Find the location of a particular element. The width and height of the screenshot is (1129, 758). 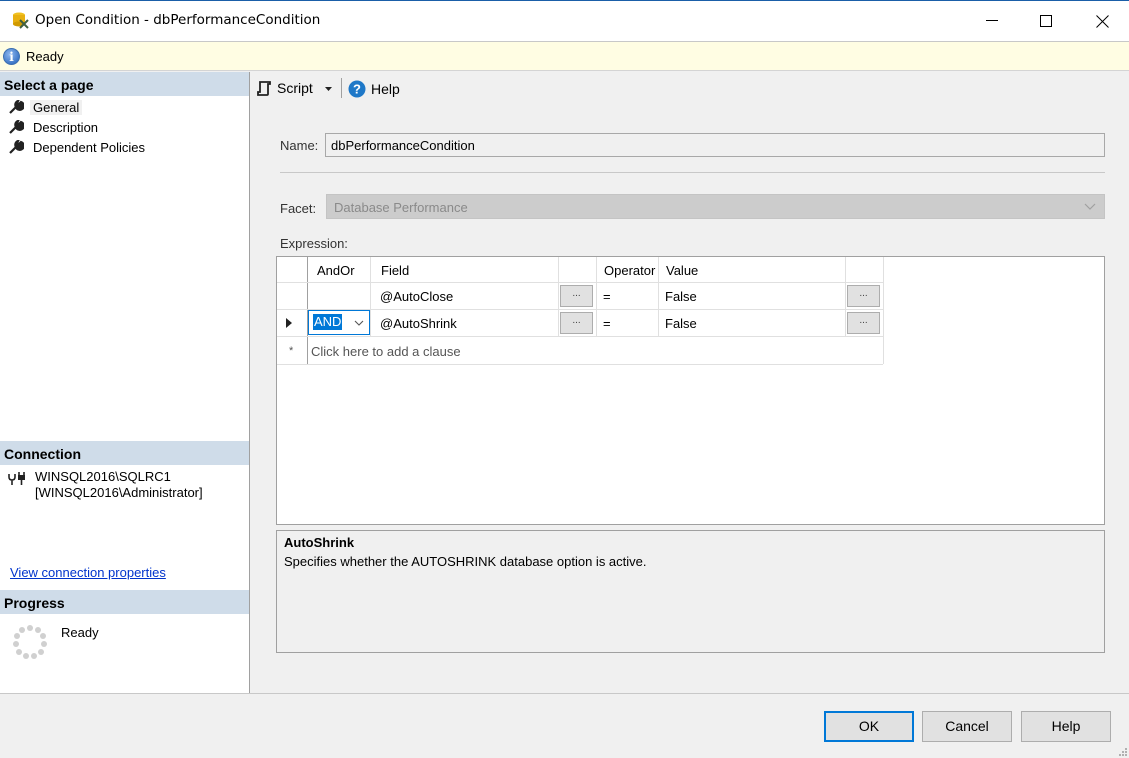

page-general-label: General is located at coordinates (56, 107).